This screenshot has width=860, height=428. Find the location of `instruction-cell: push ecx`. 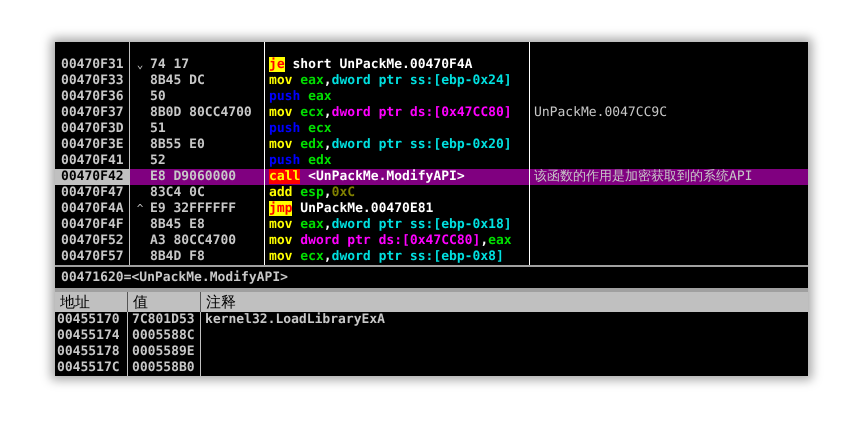

instruction-cell: push ecx is located at coordinates (397, 129).